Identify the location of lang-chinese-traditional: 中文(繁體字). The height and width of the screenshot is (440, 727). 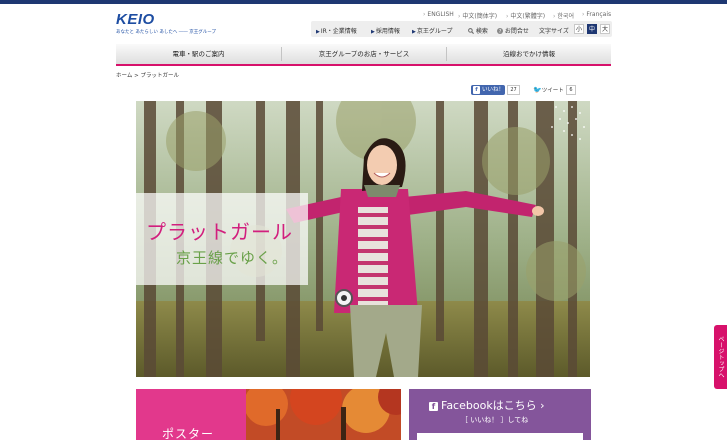
(525, 15).